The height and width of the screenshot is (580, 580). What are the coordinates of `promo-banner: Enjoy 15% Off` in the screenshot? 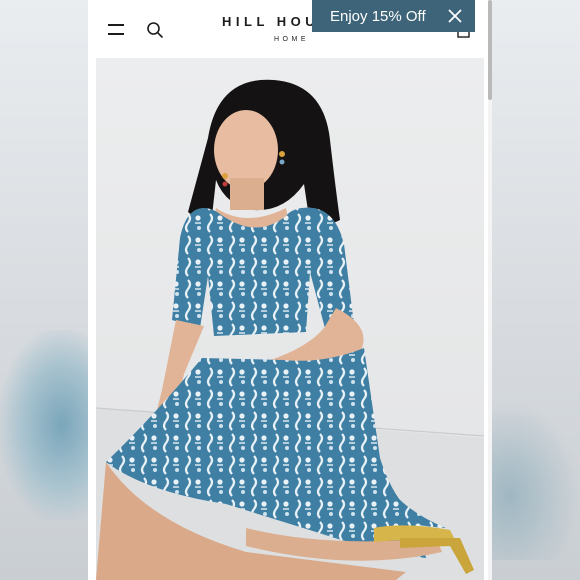 It's located at (393, 16).